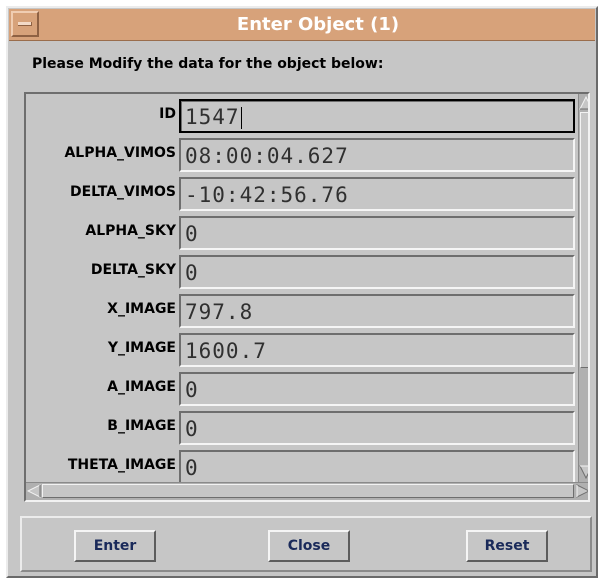  What do you see at coordinates (167, 114) in the screenshot?
I see `field-label: ID` at bounding box center [167, 114].